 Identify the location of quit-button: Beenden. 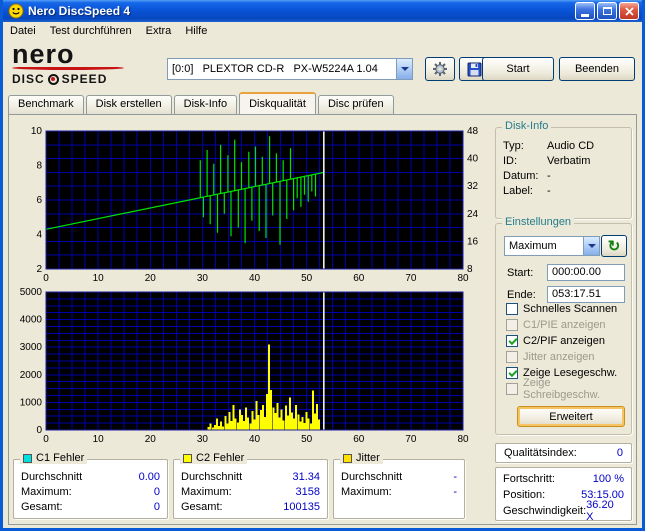
(597, 69).